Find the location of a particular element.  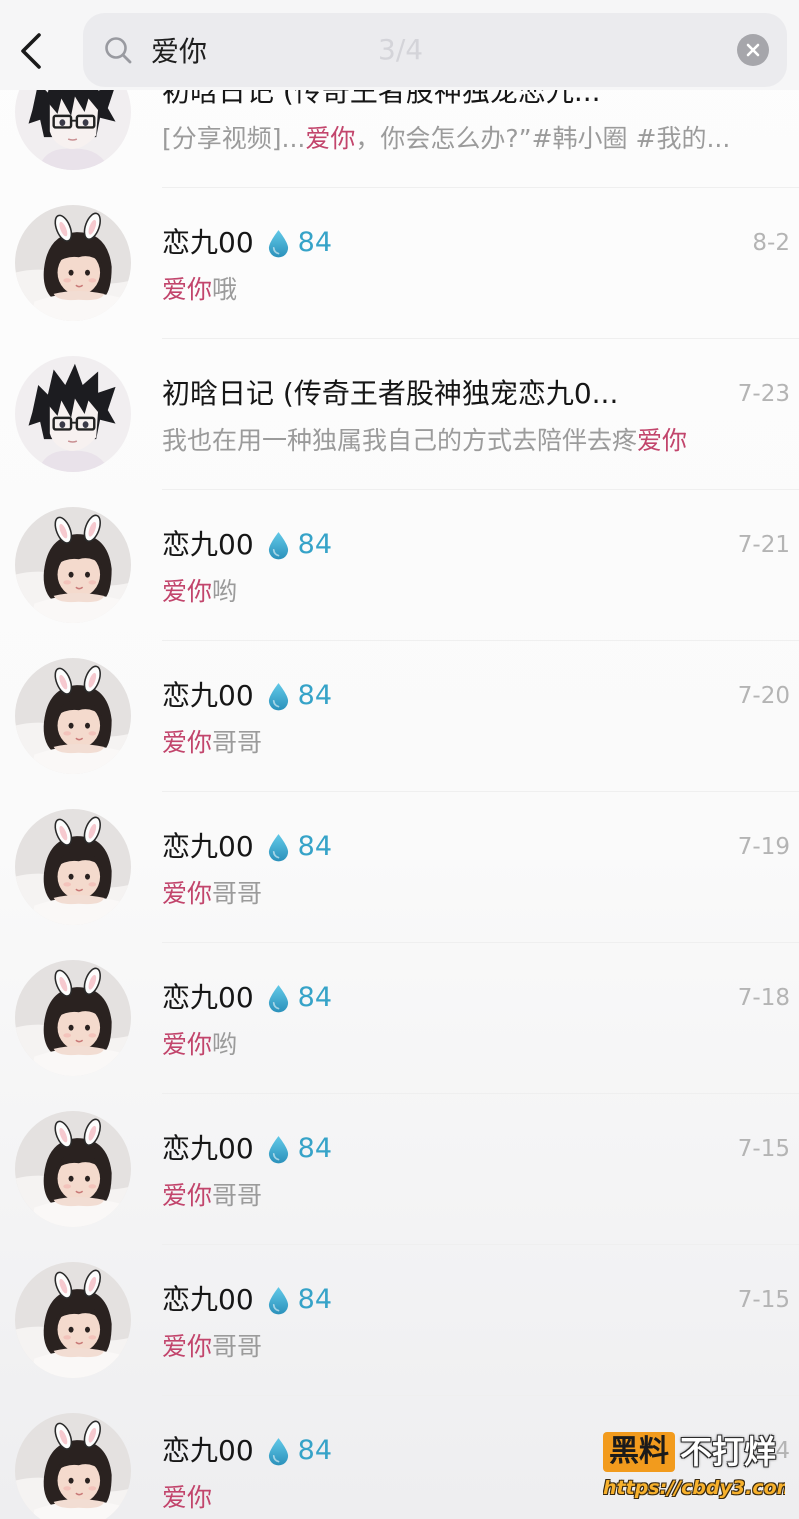

clear-icon is located at coordinates (753, 50).